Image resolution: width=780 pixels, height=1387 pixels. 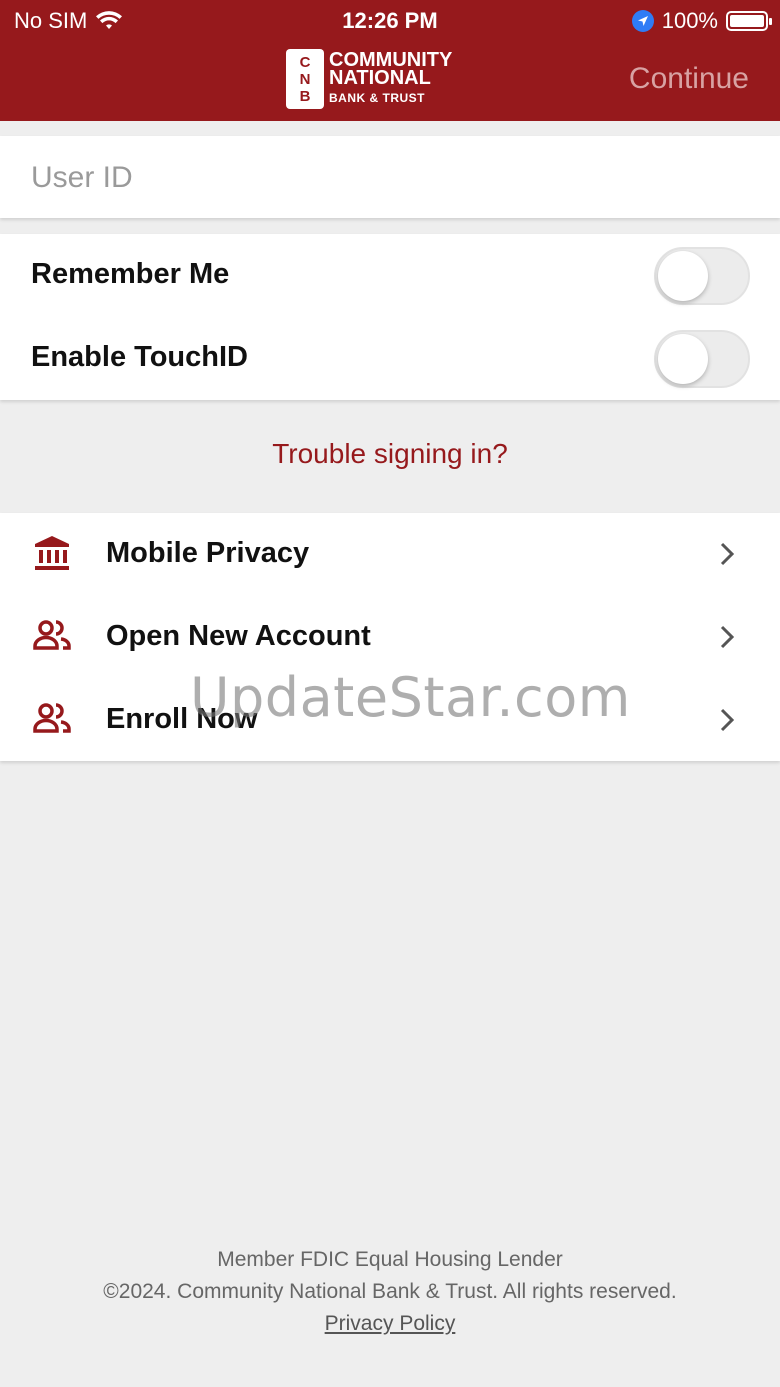 What do you see at coordinates (52, 553) in the screenshot?
I see `bank-icon` at bounding box center [52, 553].